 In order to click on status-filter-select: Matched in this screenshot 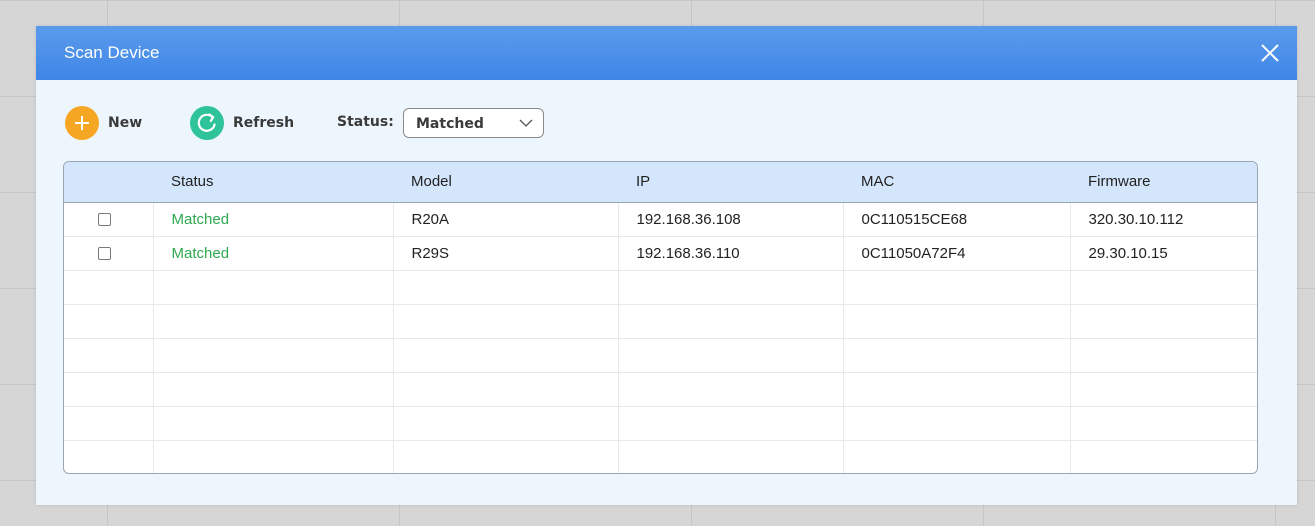, I will do `click(473, 123)`.